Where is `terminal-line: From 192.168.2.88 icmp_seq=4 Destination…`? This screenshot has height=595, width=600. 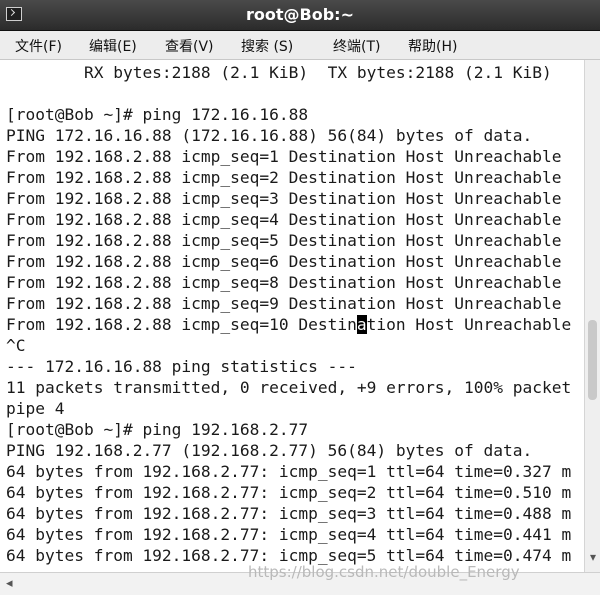
terminal-line: From 192.168.2.88 icmp_seq=4 Destination… is located at coordinates (284, 219).